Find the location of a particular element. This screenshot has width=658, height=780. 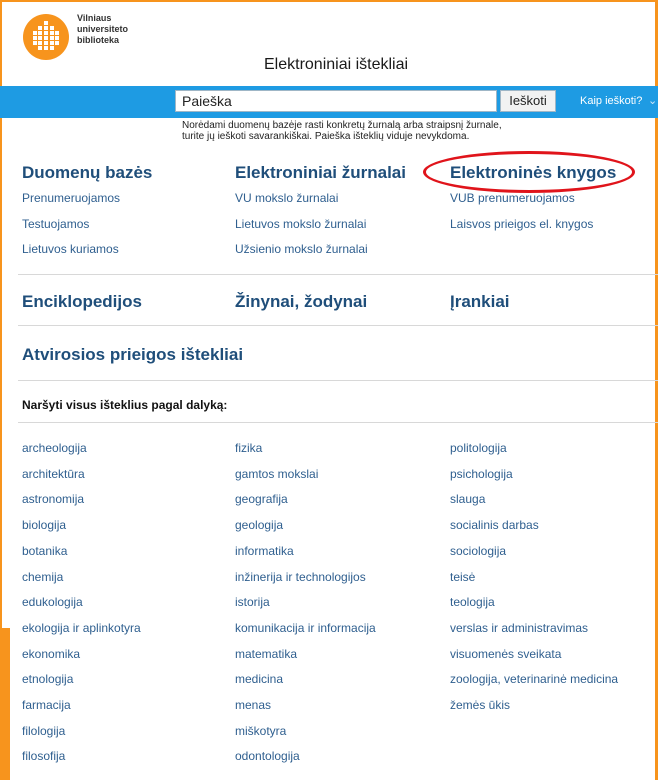

subject-link: sociologija is located at coordinates (478, 551).